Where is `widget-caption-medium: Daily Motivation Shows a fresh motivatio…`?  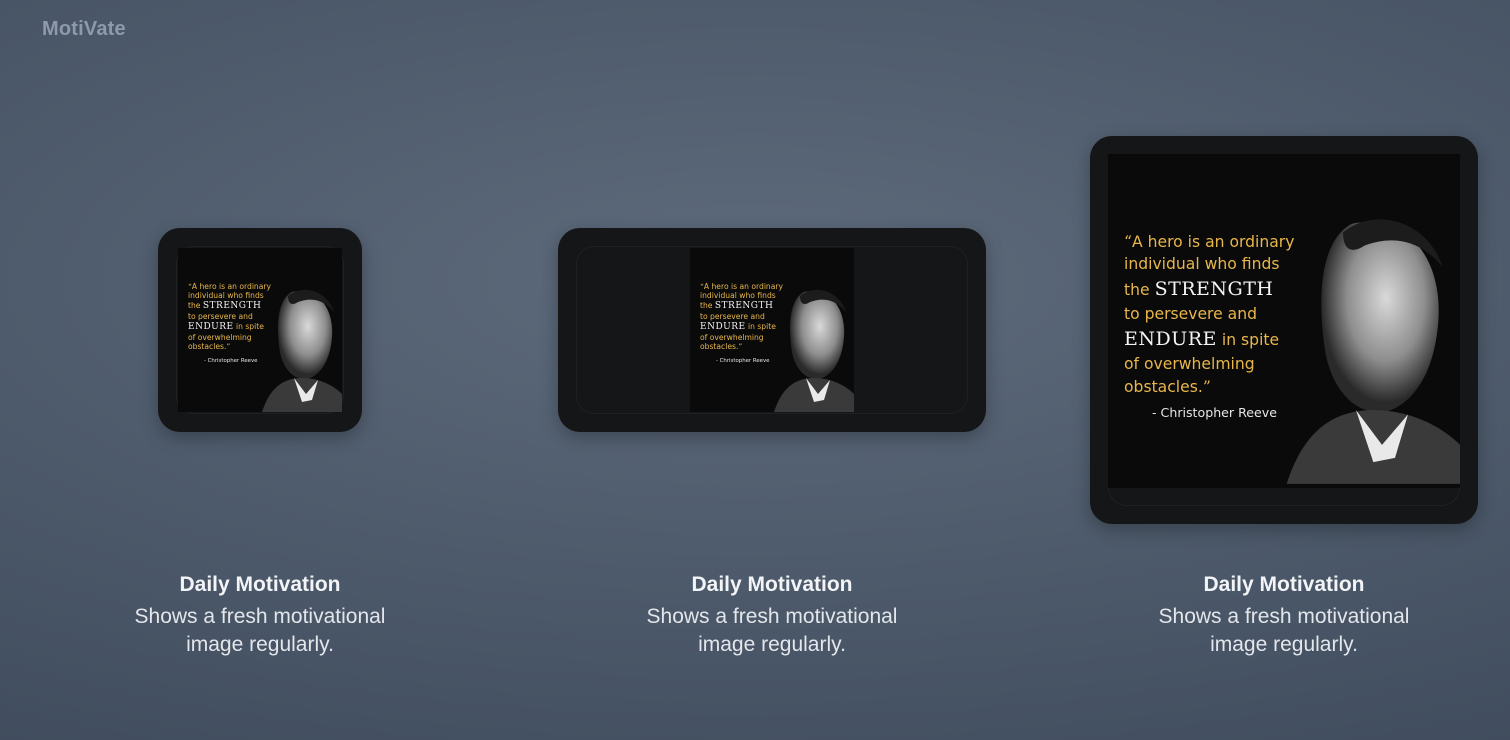 widget-caption-medium: Daily Motivation Shows a fresh motivatio… is located at coordinates (772, 616).